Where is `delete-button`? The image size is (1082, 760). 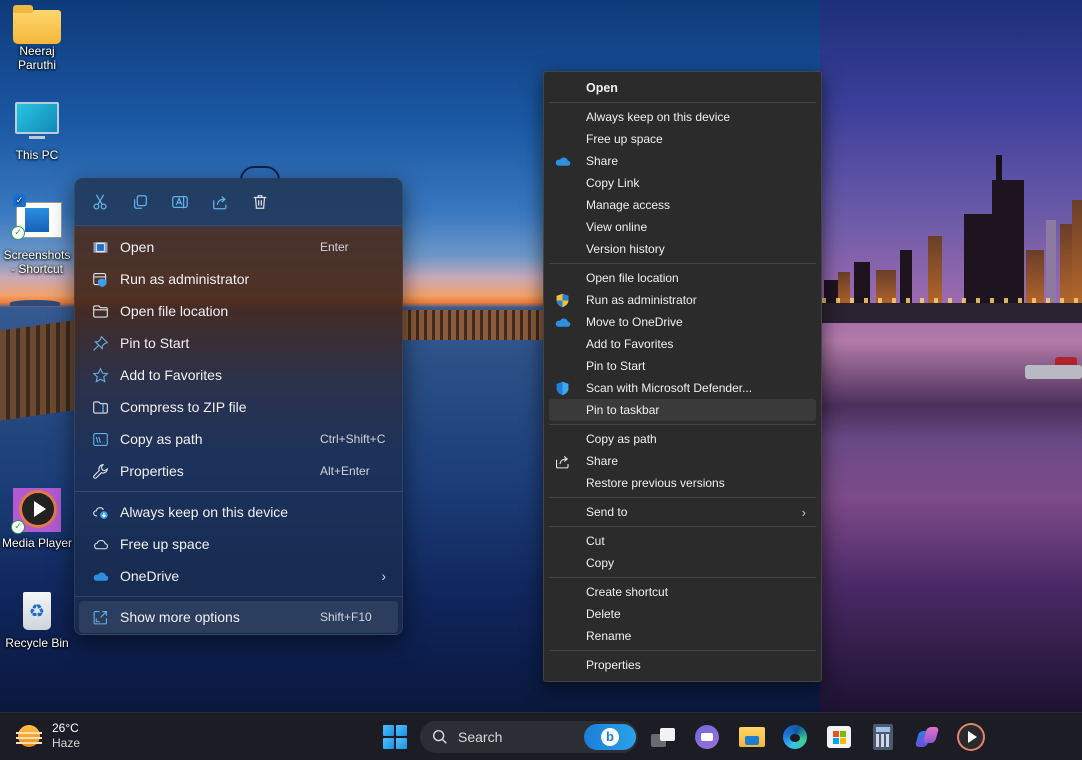 delete-button is located at coordinates (260, 202).